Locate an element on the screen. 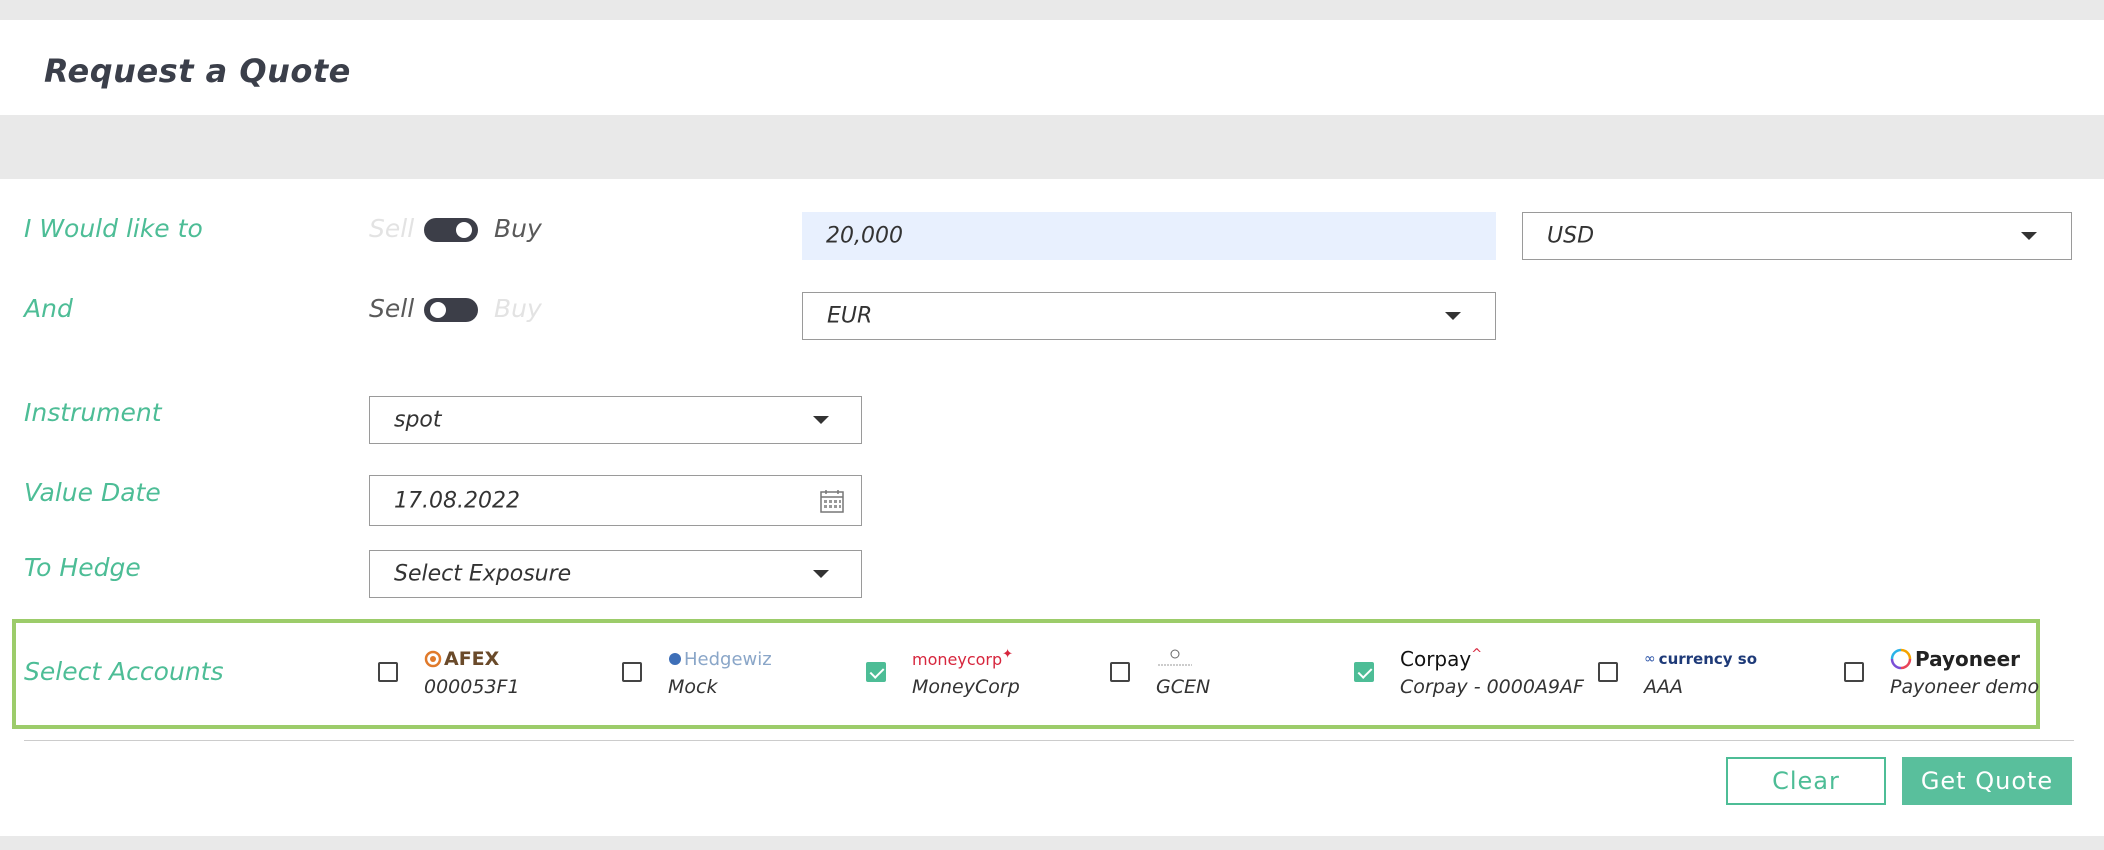 The image size is (2104, 850). currency-1-select: USD is located at coordinates (1797, 236).